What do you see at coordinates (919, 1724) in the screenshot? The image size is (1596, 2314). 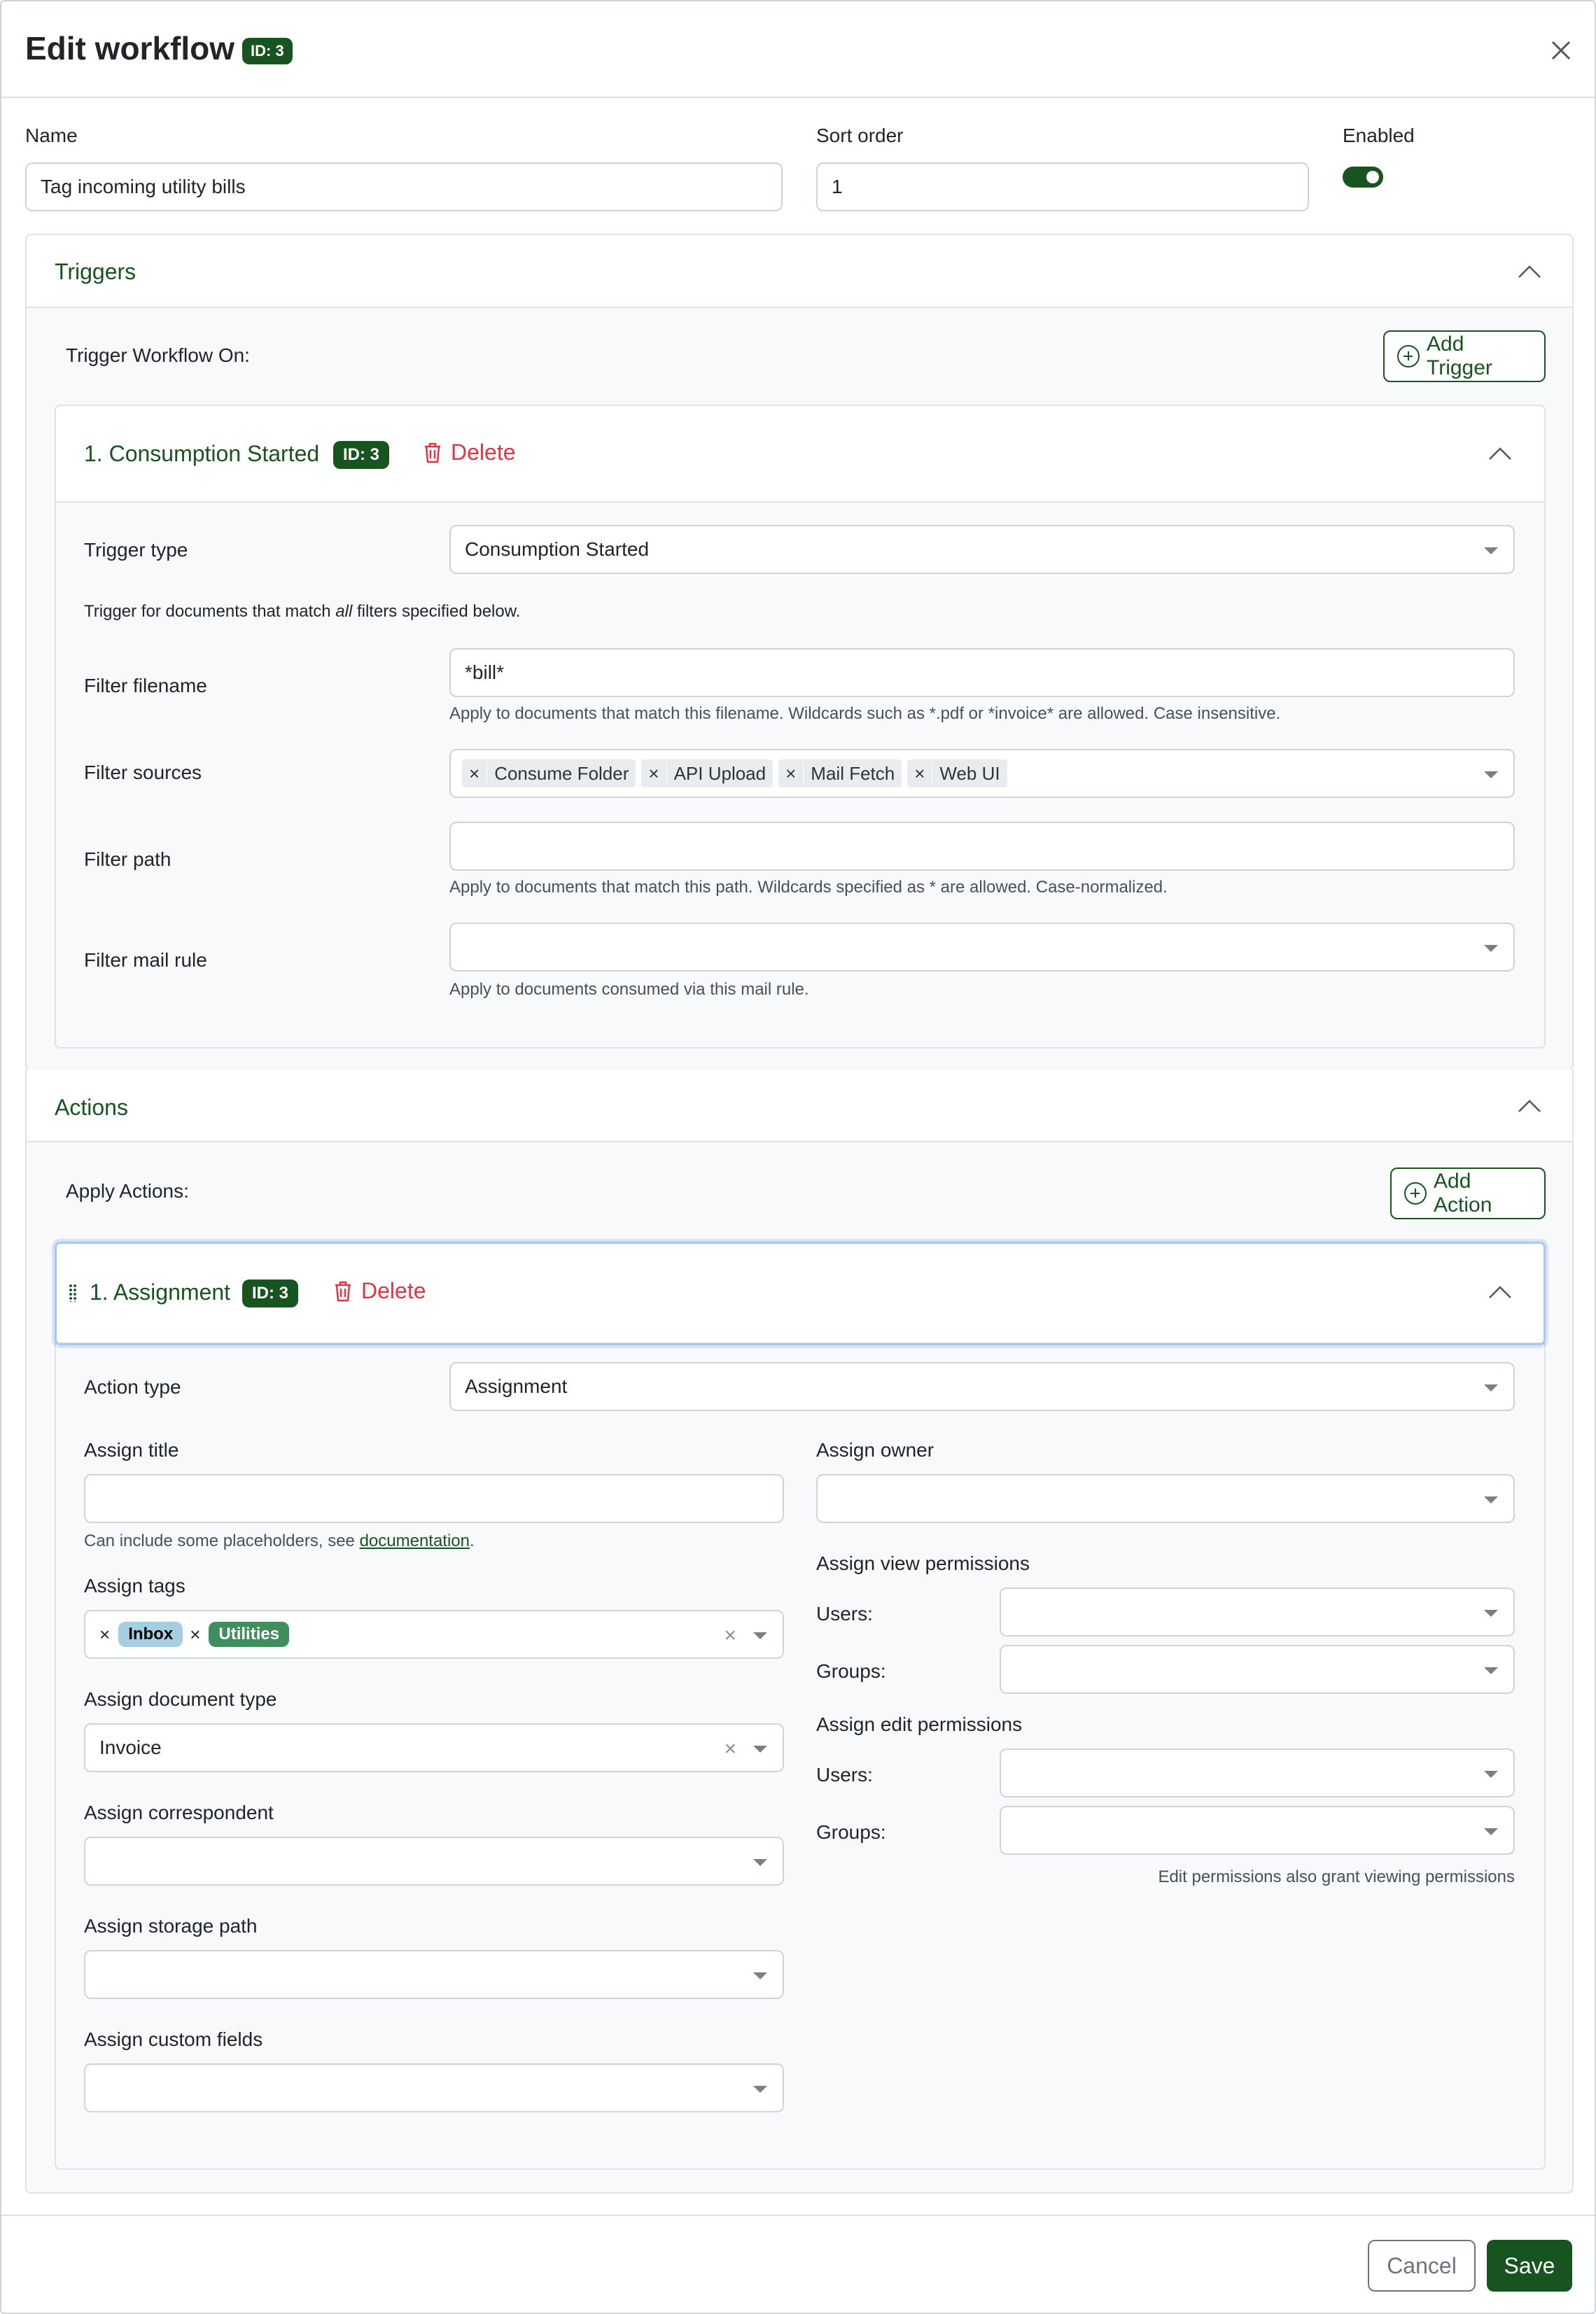 I see `edit-permissions-label: Assign edit permissions` at bounding box center [919, 1724].